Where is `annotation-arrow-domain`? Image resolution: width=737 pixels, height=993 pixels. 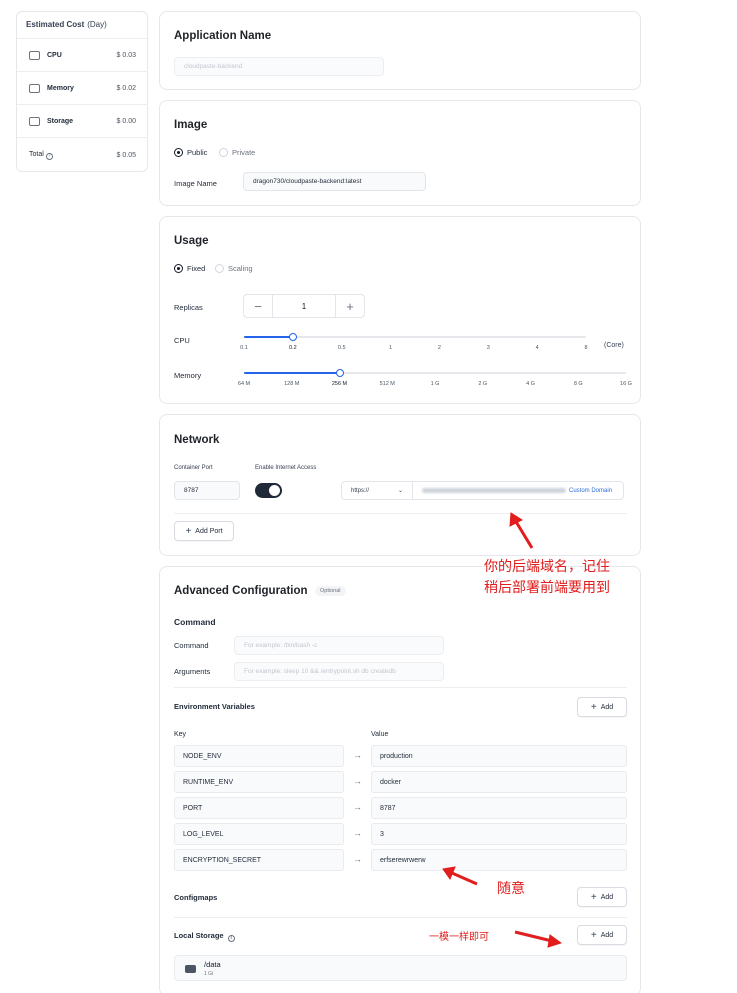
annotation-arrow-domain is located at coordinates (523, 534).